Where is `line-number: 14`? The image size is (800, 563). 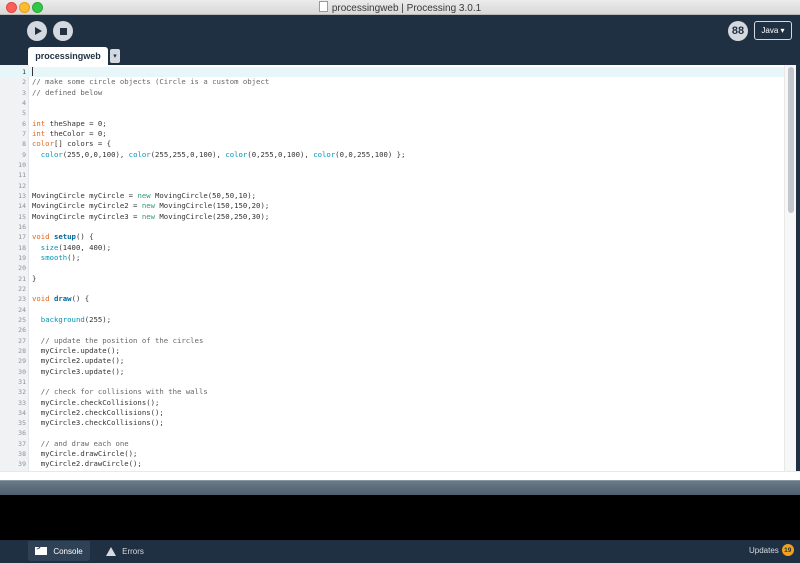
line-number: 14 is located at coordinates (22, 206).